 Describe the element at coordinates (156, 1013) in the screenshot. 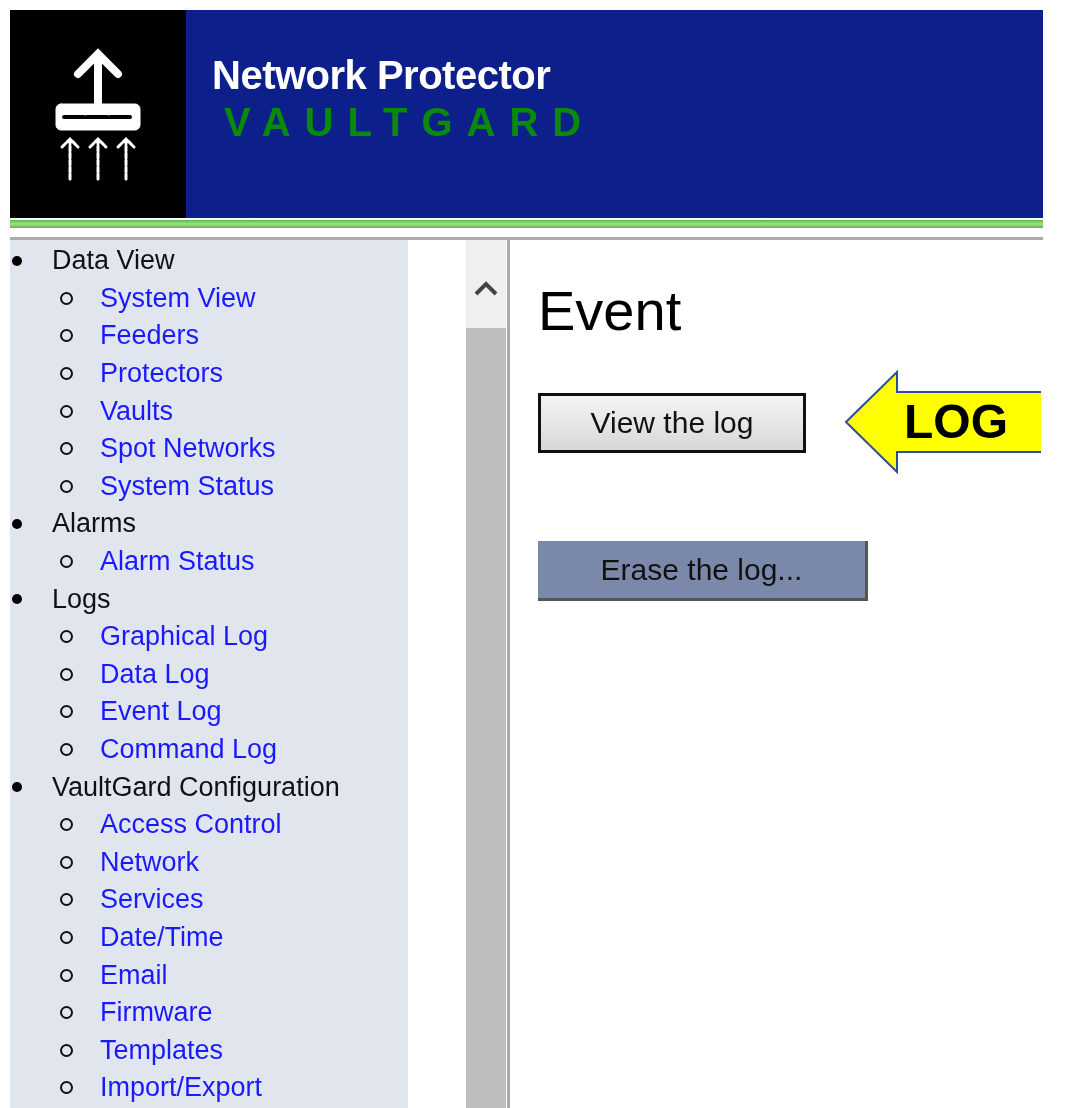

I see `sidebar-link: Firmware` at that location.